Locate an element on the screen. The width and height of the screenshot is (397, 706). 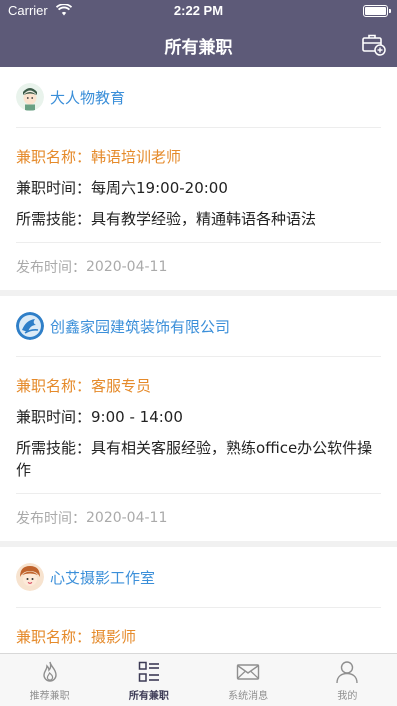
page-title: 所有兼职 is located at coordinates (198, 48).